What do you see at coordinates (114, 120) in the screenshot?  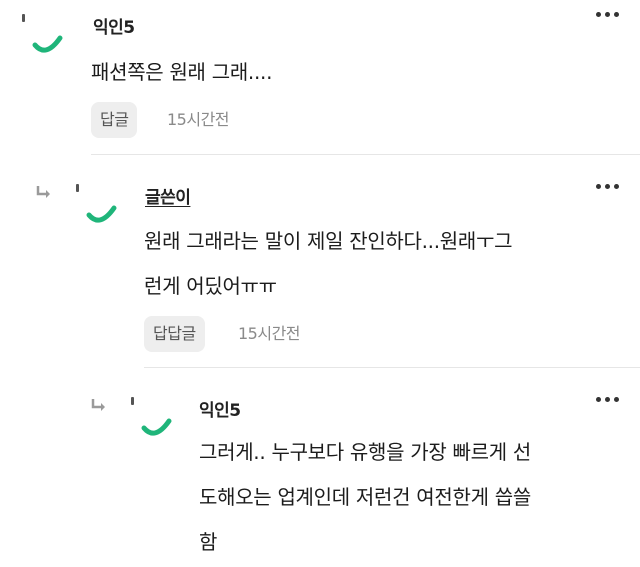 I see `reply-button: 답글` at bounding box center [114, 120].